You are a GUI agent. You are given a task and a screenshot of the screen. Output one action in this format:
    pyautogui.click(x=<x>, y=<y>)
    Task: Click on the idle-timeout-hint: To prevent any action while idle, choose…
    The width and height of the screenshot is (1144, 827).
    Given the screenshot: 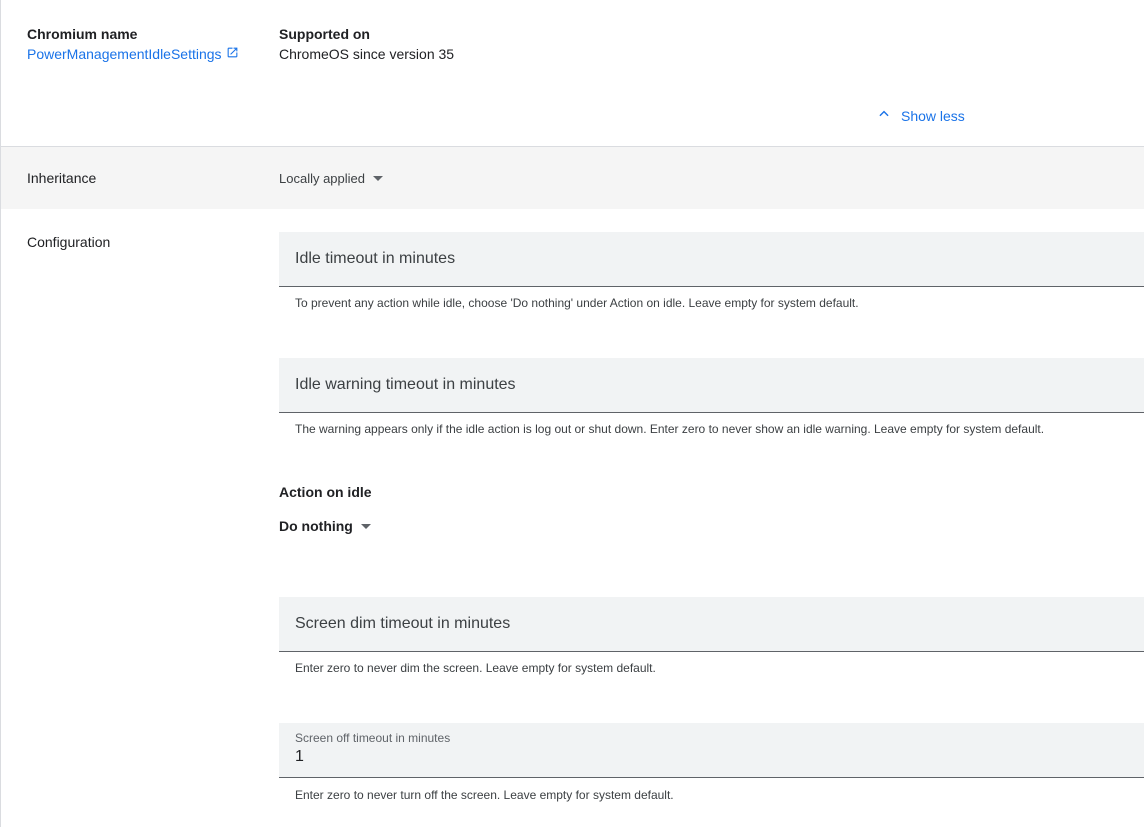 What is the action you would take?
    pyautogui.click(x=577, y=303)
    